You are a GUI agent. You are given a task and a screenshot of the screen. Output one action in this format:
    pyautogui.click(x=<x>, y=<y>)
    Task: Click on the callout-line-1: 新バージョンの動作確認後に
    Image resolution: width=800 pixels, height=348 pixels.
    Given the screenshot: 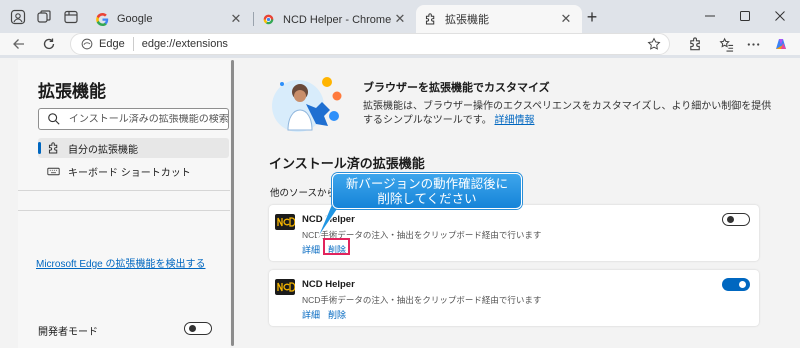 What is the action you would take?
    pyautogui.click(x=427, y=184)
    